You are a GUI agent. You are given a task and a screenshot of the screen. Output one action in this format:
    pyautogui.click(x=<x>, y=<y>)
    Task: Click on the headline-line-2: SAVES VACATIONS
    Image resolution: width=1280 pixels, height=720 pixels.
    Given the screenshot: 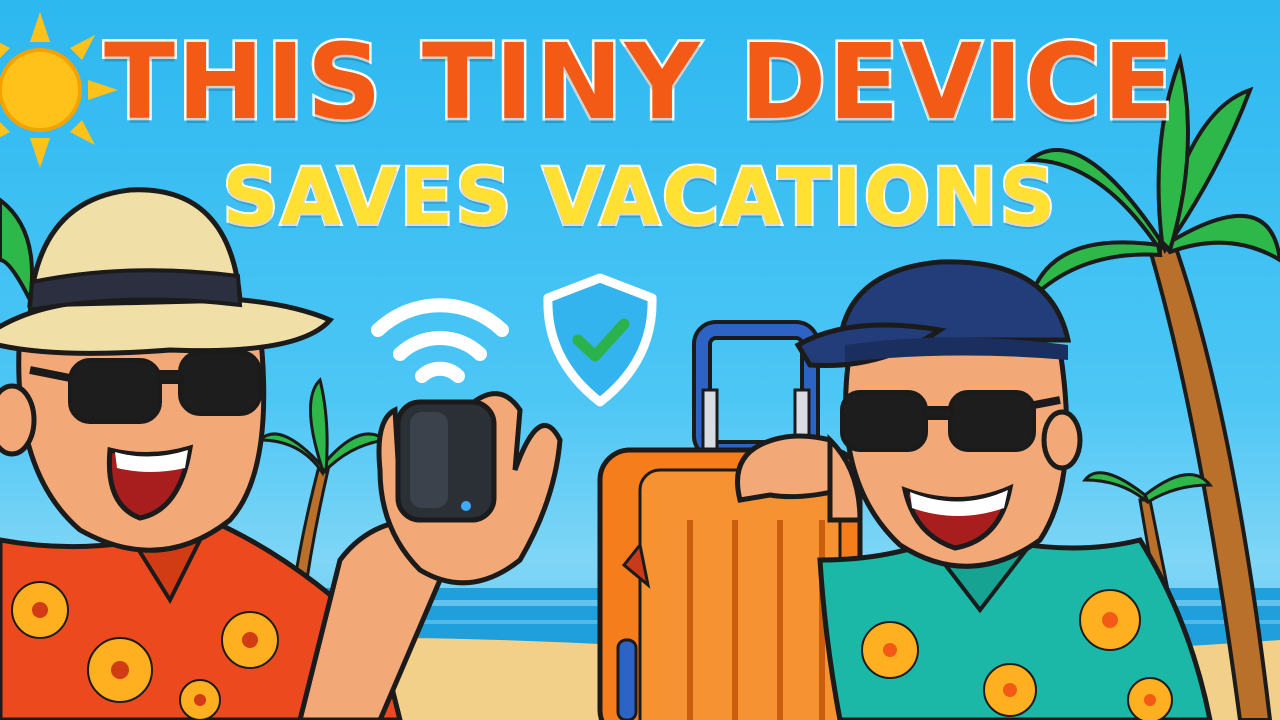 What is the action you would take?
    pyautogui.click(x=639, y=198)
    